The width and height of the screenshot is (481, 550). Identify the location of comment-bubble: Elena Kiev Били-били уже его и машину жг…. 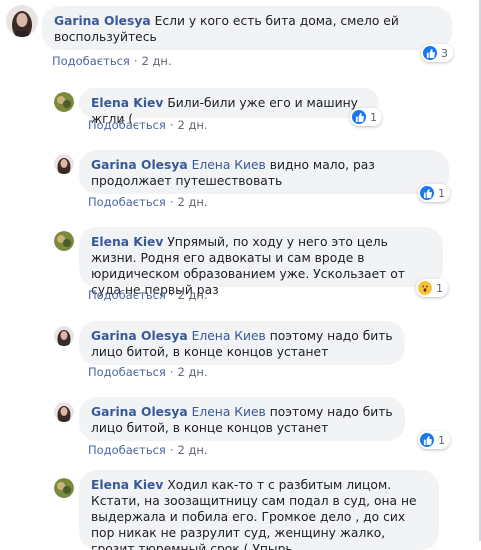
(229, 107).